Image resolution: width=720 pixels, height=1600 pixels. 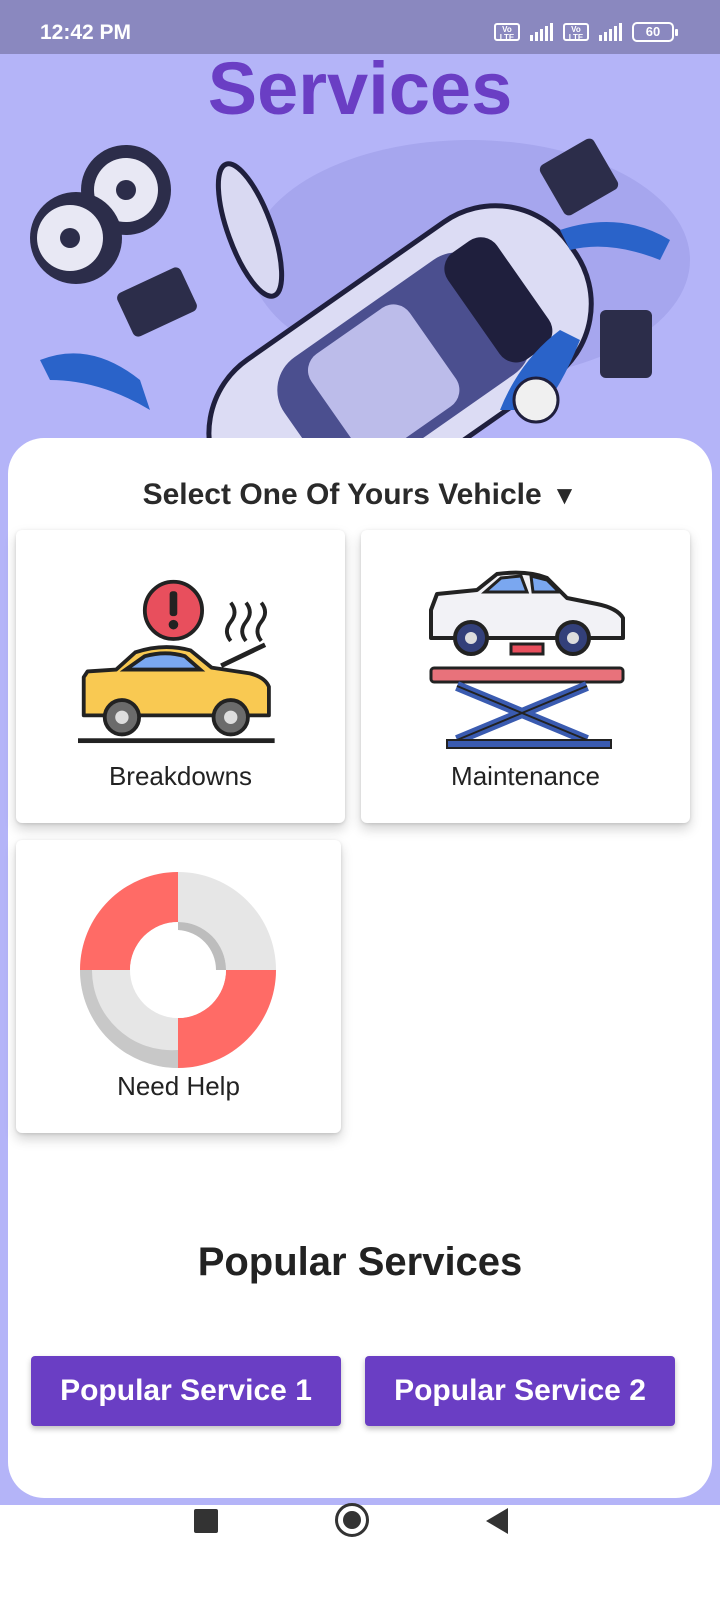 What do you see at coordinates (176, 661) in the screenshot?
I see `broken-car-icon` at bounding box center [176, 661].